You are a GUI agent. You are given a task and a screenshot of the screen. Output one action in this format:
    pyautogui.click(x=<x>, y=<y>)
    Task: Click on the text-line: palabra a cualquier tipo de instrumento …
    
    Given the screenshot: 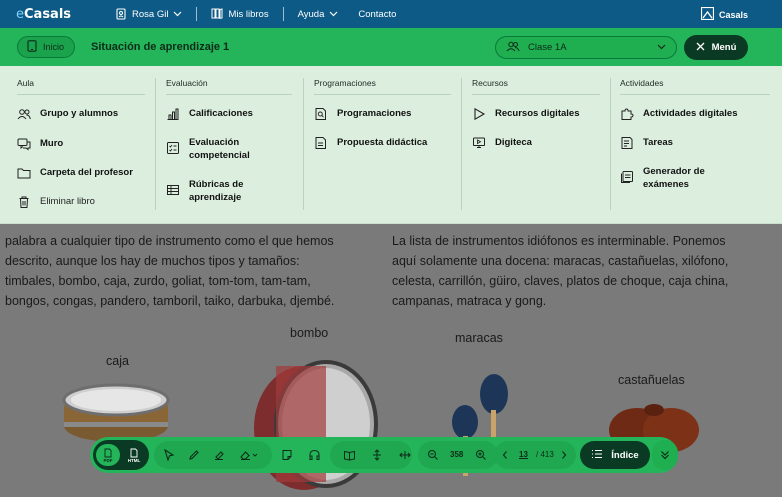 What is the action you would take?
    pyautogui.click(x=169, y=241)
    